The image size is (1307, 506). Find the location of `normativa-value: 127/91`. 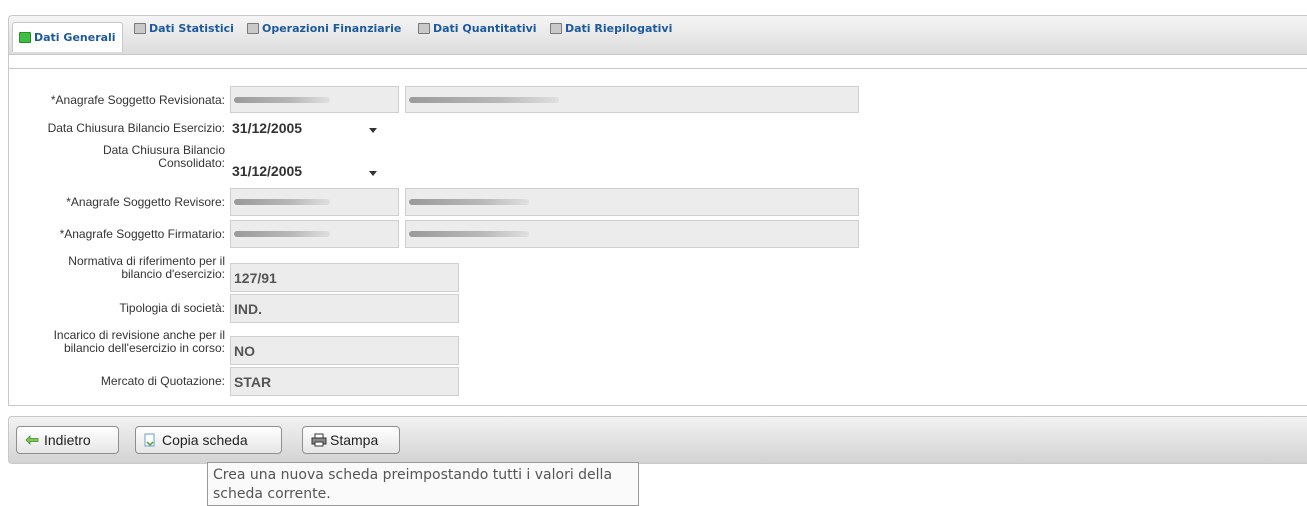

normativa-value: 127/91 is located at coordinates (255, 277).